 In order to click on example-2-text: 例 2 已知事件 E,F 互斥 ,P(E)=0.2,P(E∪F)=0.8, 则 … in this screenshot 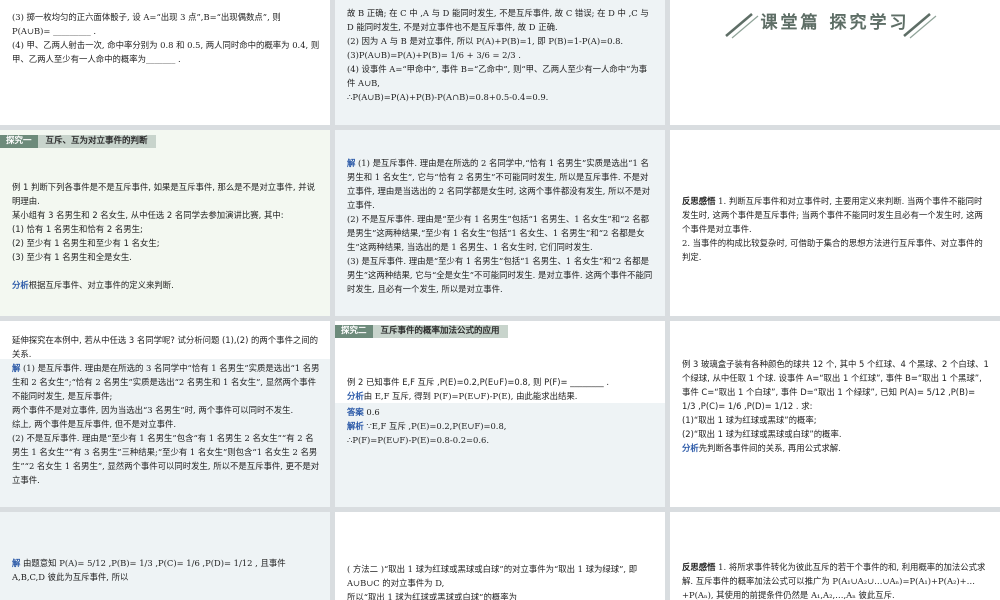, I will do `click(478, 382)`.